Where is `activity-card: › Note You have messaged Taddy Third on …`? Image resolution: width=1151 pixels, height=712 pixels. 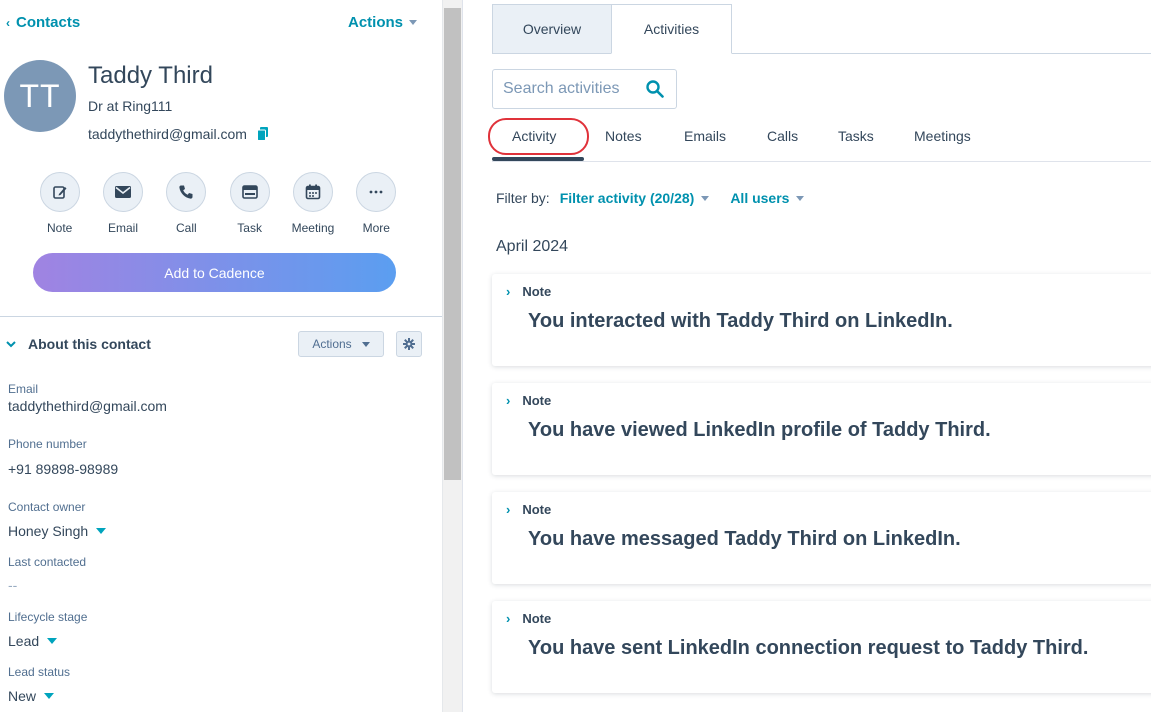 activity-card: › Note You have messaged Taddy Third on … is located at coordinates (821, 538).